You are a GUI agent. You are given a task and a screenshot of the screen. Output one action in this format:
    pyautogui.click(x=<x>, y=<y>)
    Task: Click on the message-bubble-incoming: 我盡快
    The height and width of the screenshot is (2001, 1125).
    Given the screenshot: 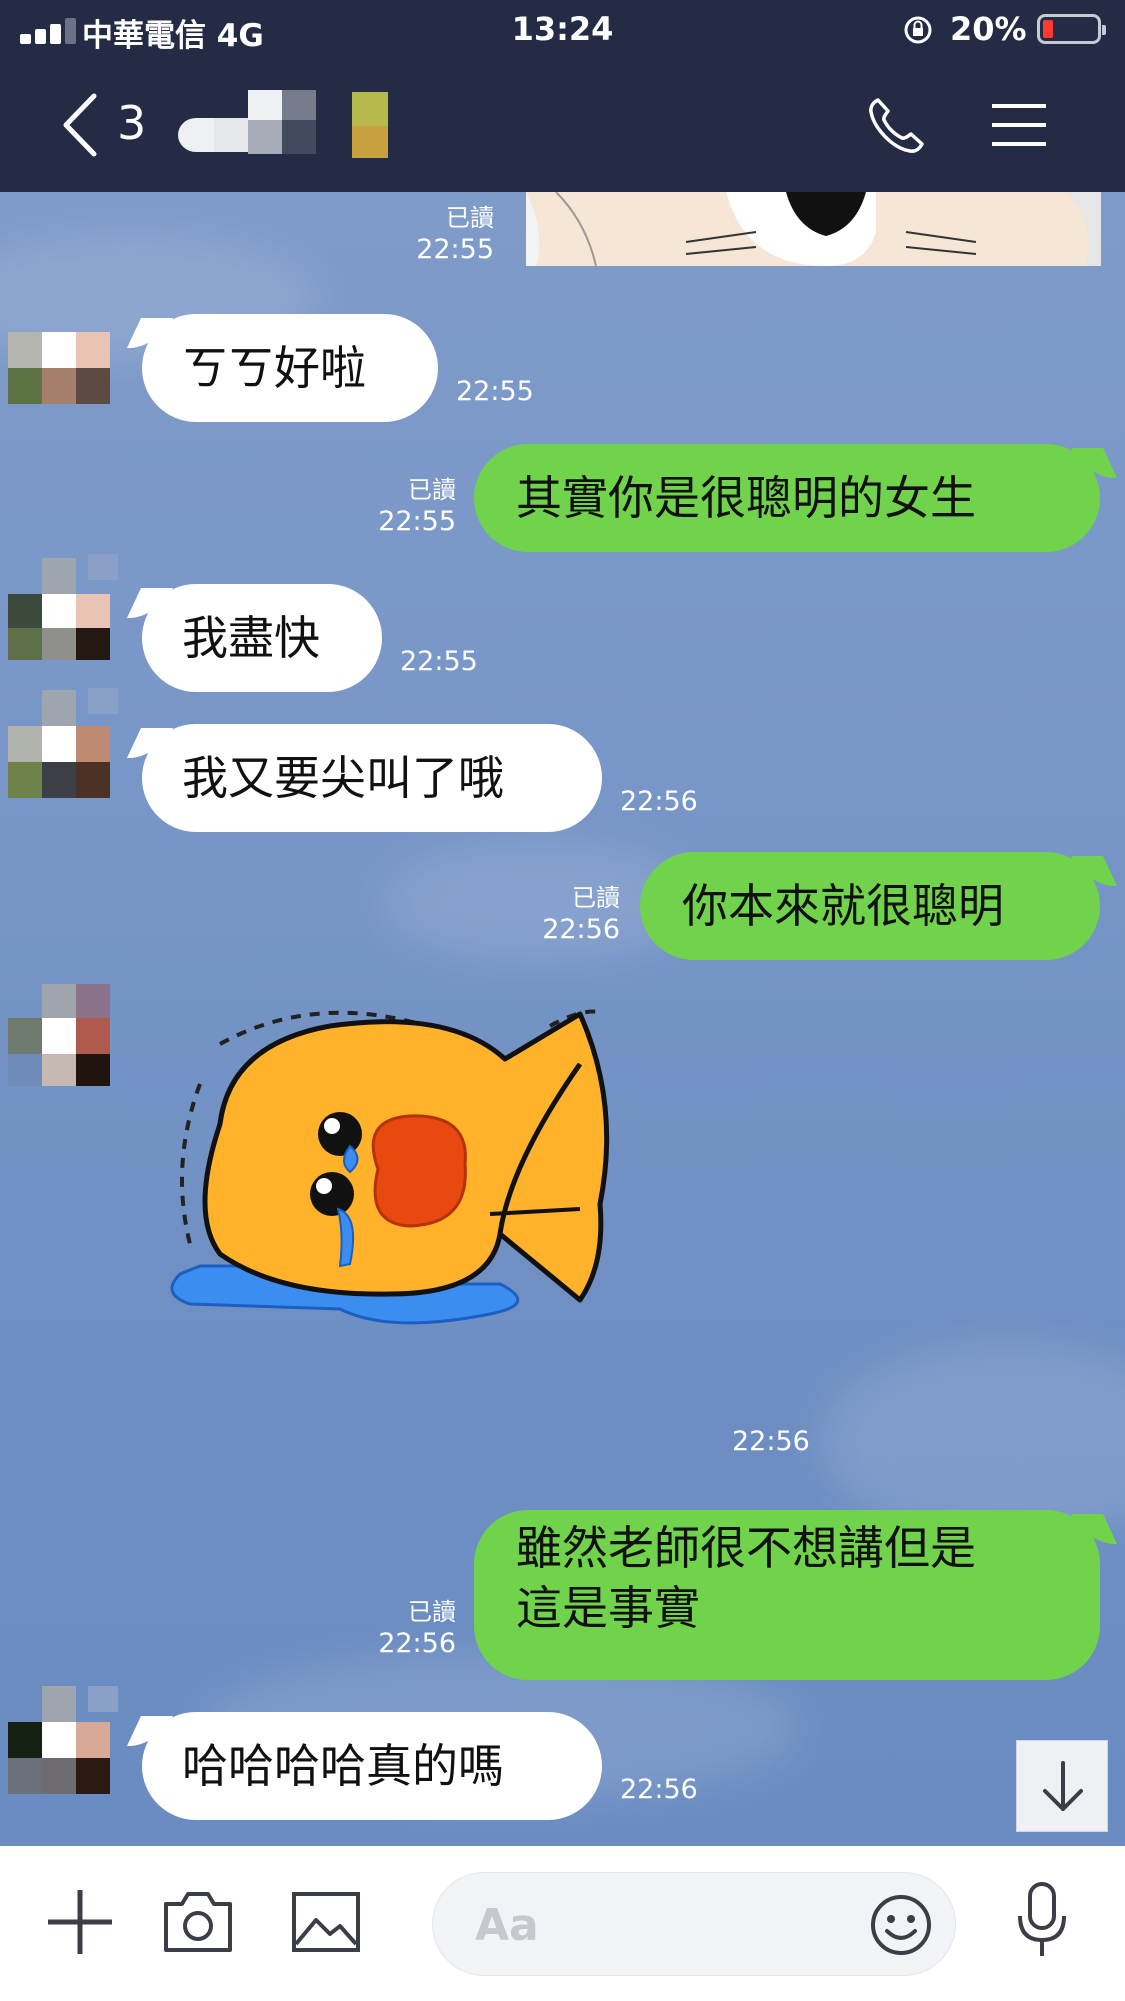 What is the action you would take?
    pyautogui.click(x=262, y=638)
    